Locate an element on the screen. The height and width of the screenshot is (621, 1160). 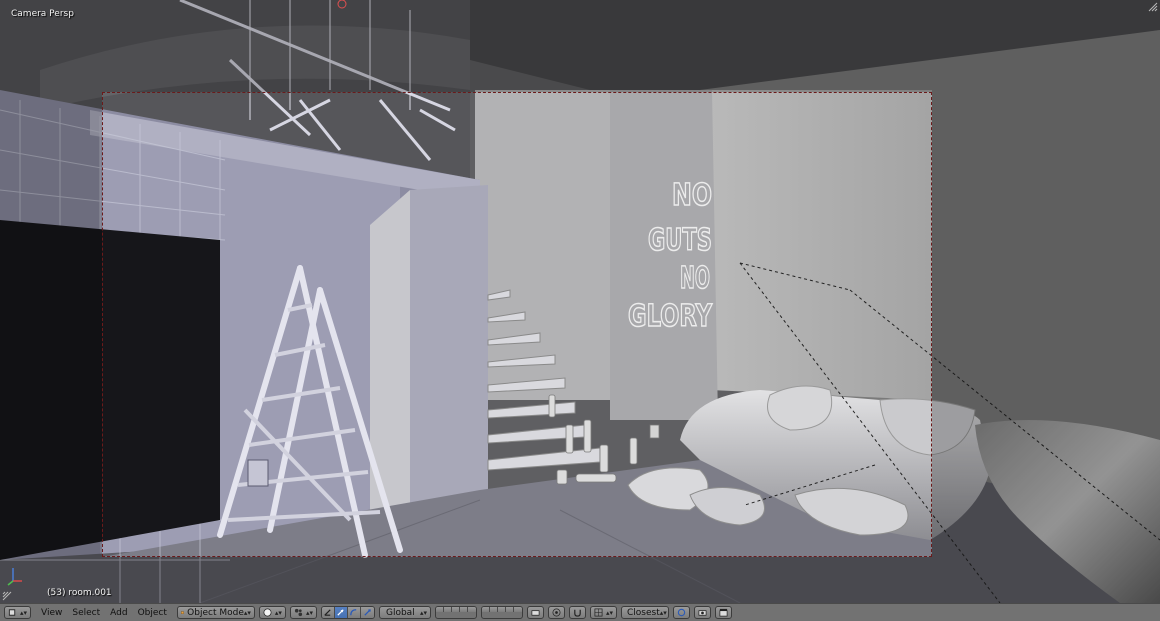
mode-selector: Object Mode ▴▾ is located at coordinates (215, 612).